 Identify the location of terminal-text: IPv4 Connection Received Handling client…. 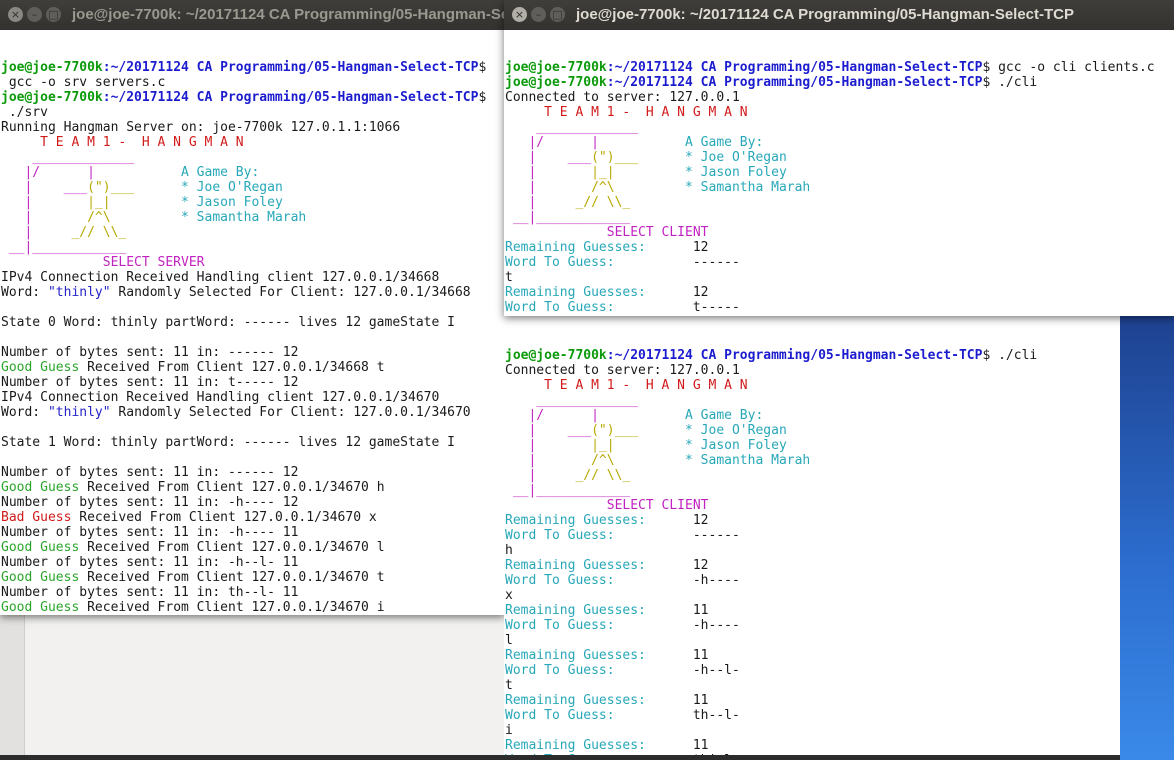
(220, 397).